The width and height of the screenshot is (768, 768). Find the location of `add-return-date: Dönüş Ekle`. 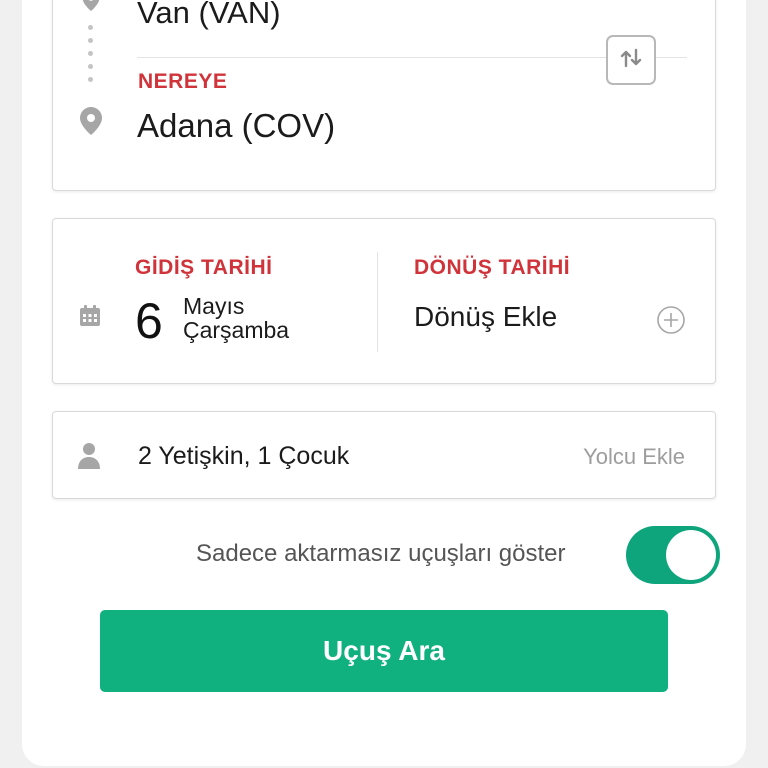

add-return-date: Dönüş Ekle is located at coordinates (485, 317).